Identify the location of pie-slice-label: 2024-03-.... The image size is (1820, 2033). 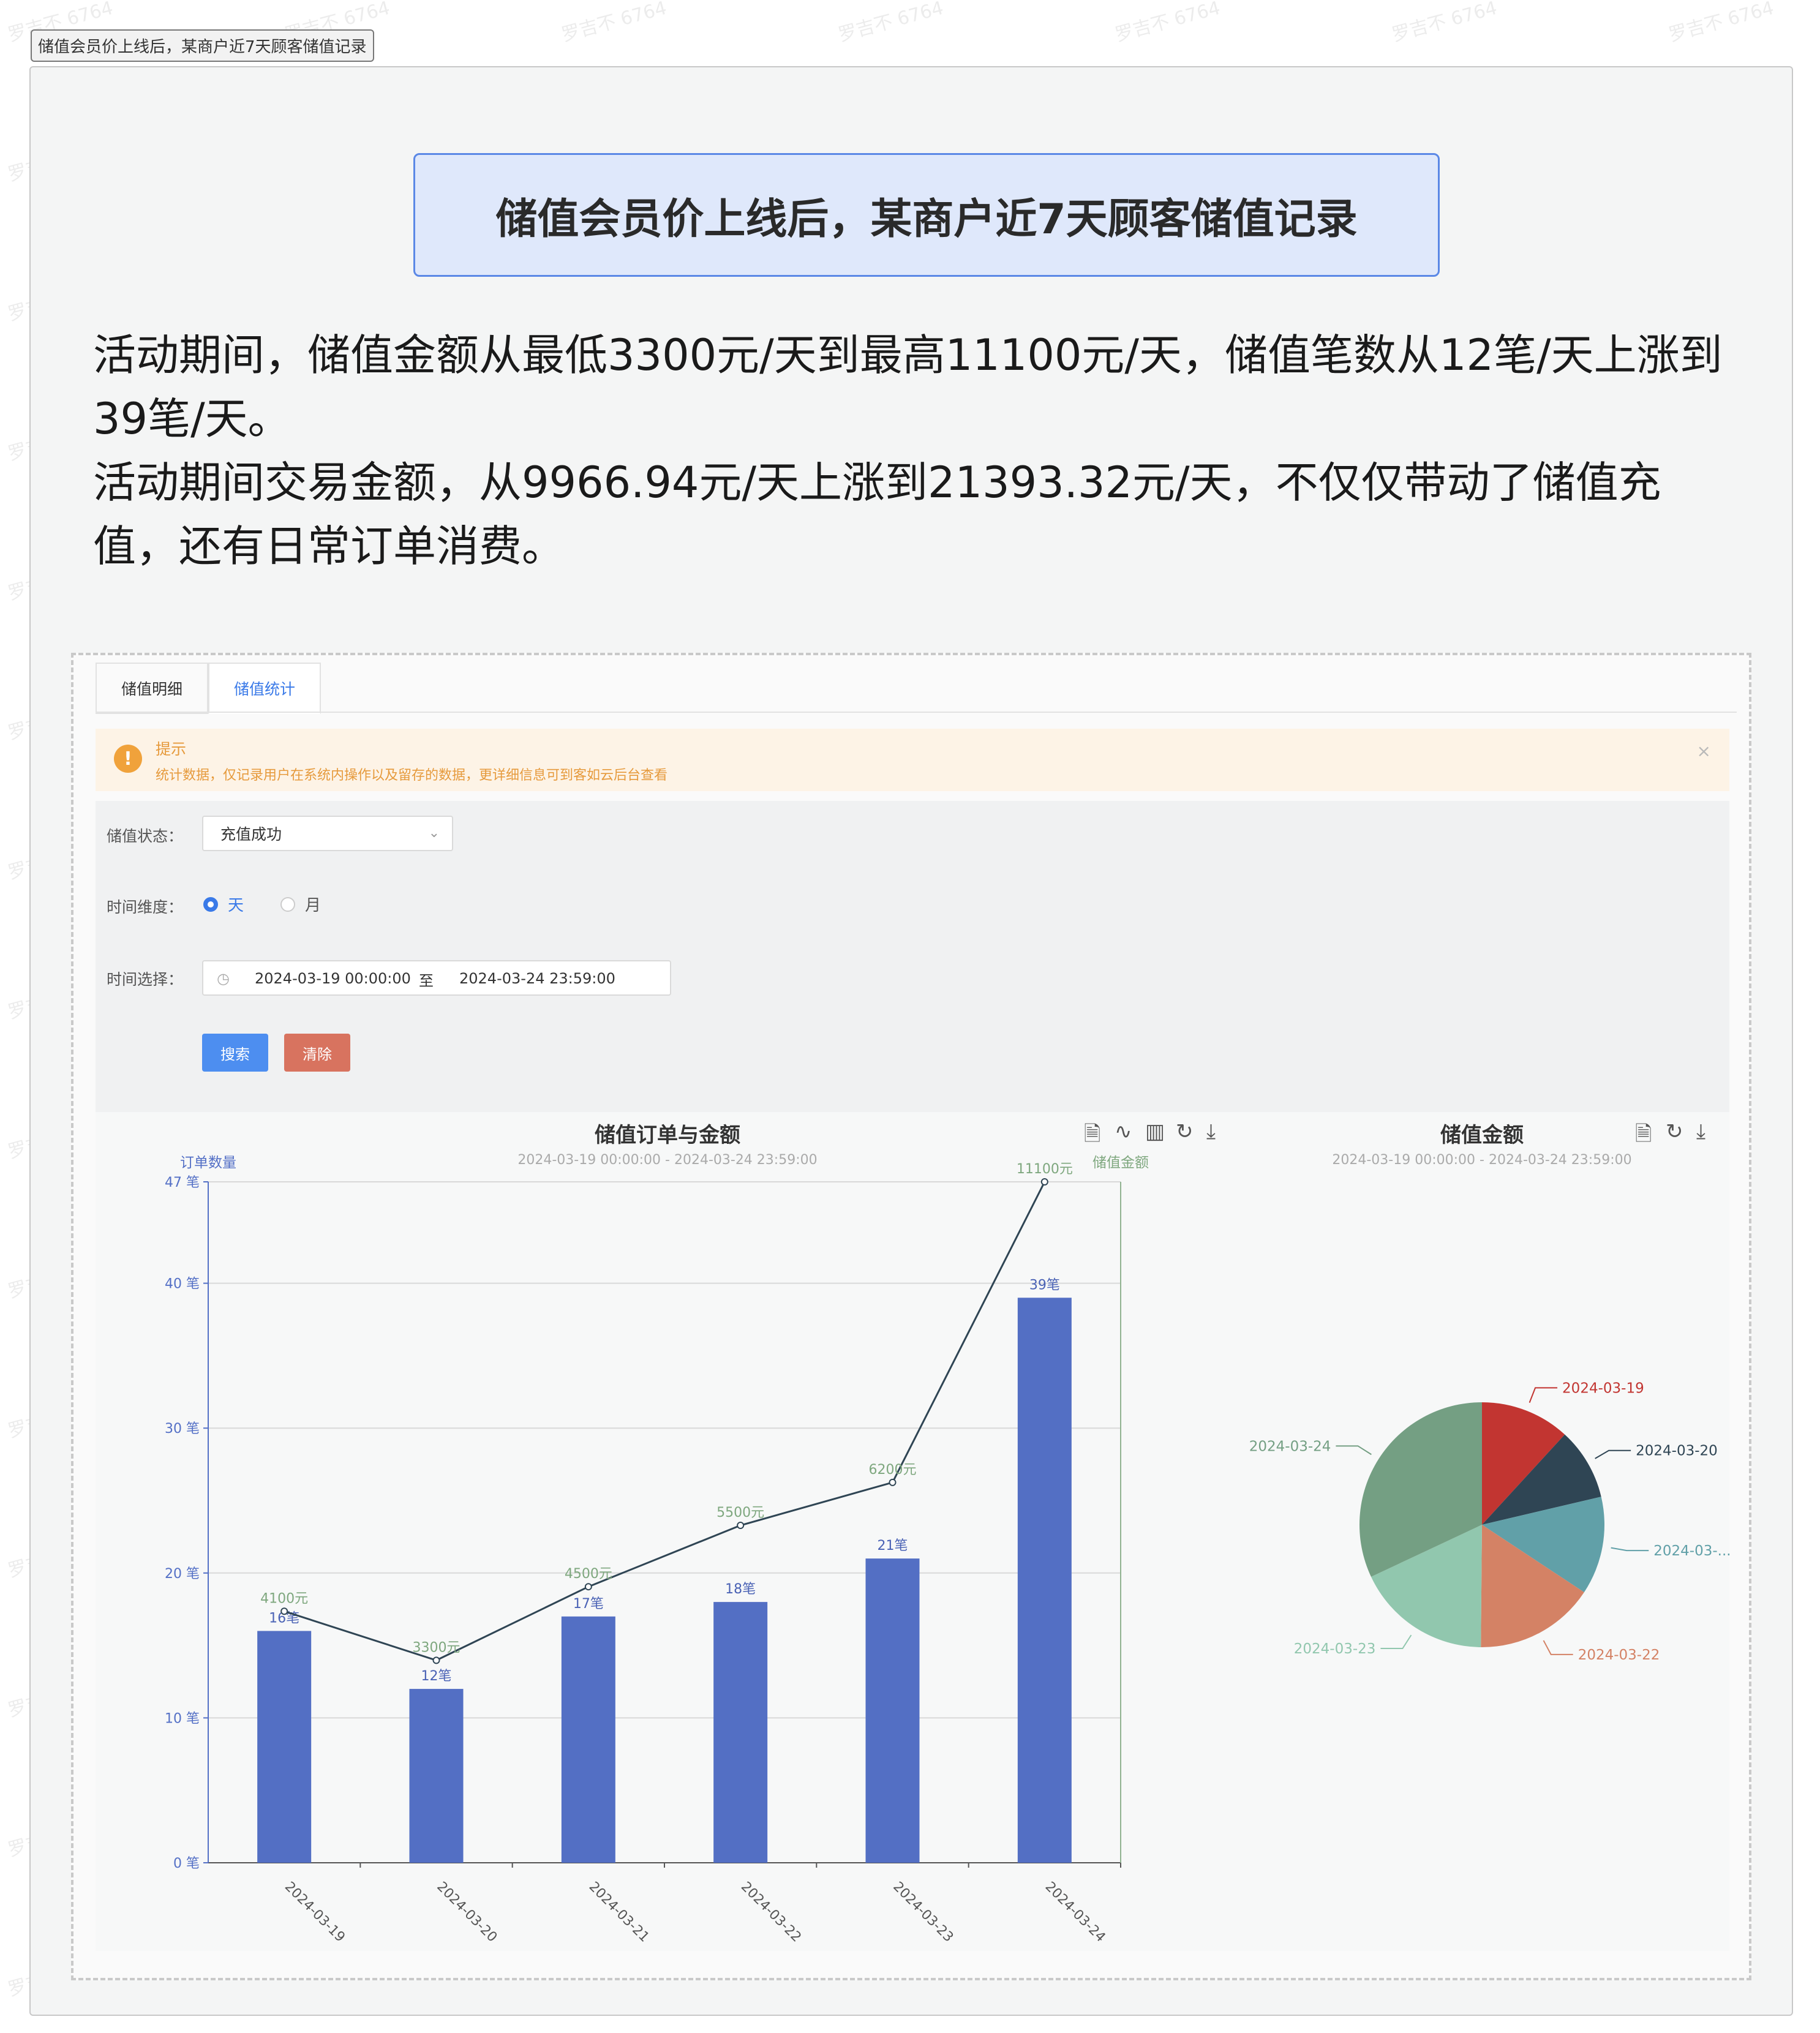
(1692, 1551).